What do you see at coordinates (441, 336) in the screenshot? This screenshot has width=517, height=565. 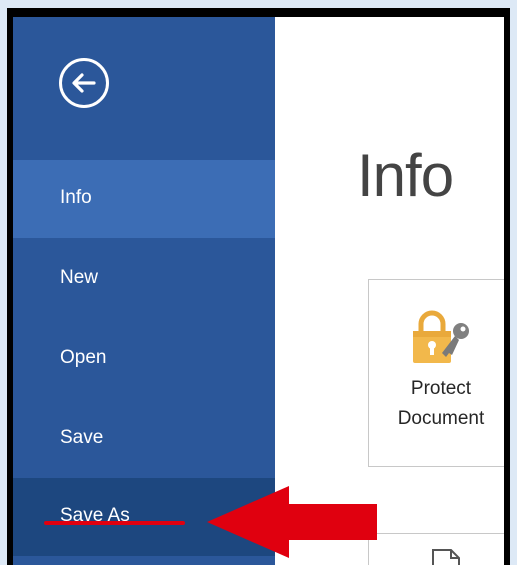 I see `lock-key-icon` at bounding box center [441, 336].